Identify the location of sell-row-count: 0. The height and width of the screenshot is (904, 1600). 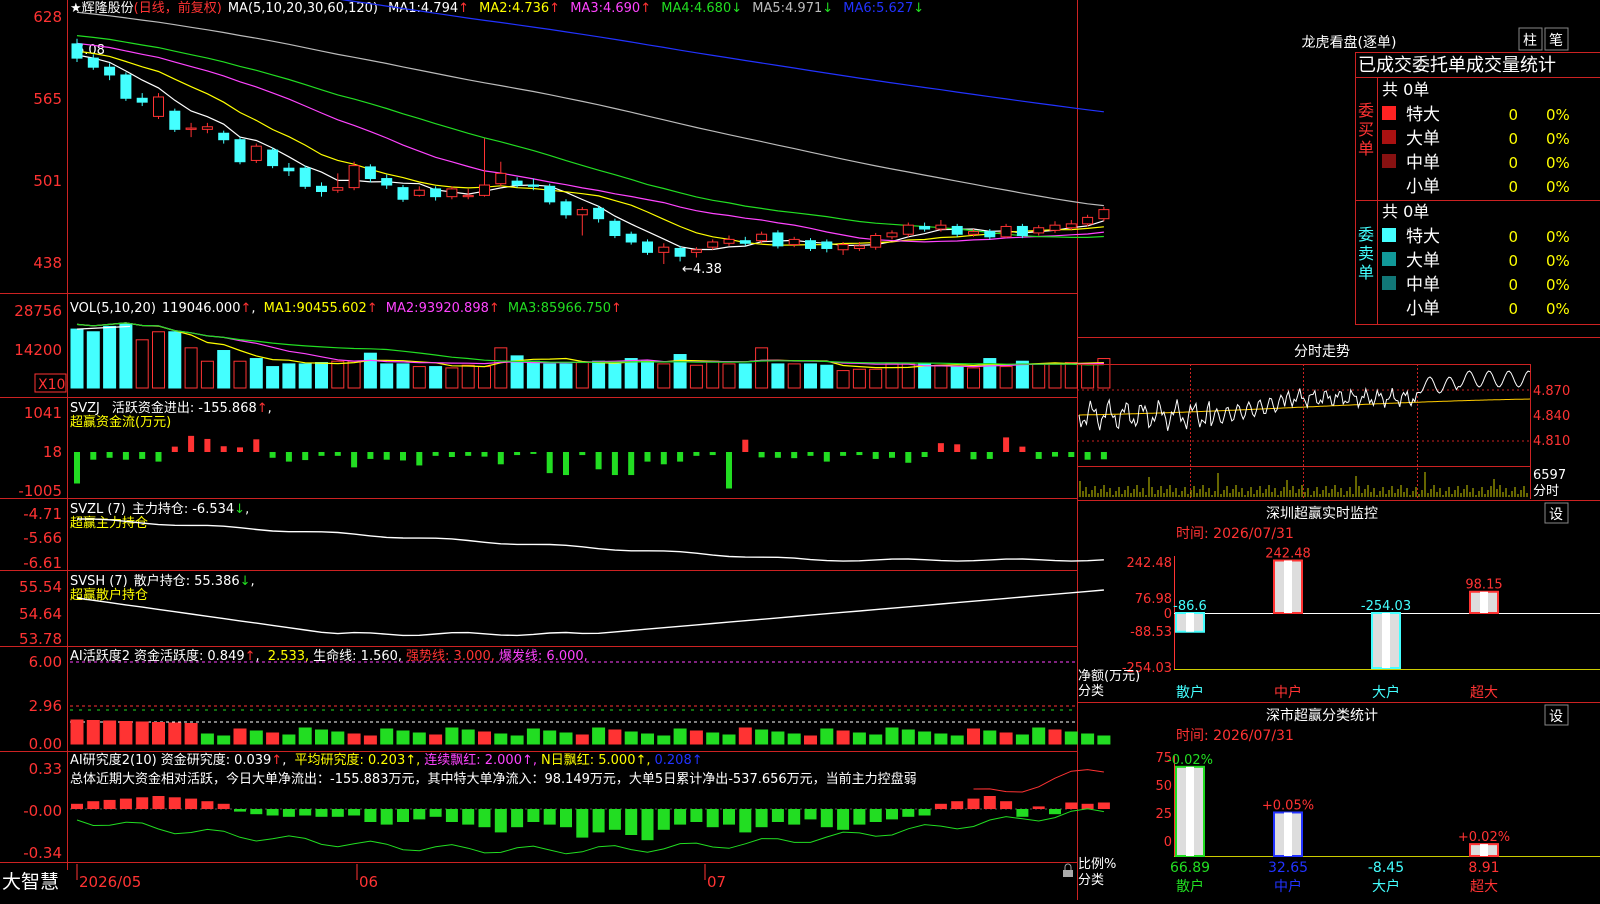
(1513, 237).